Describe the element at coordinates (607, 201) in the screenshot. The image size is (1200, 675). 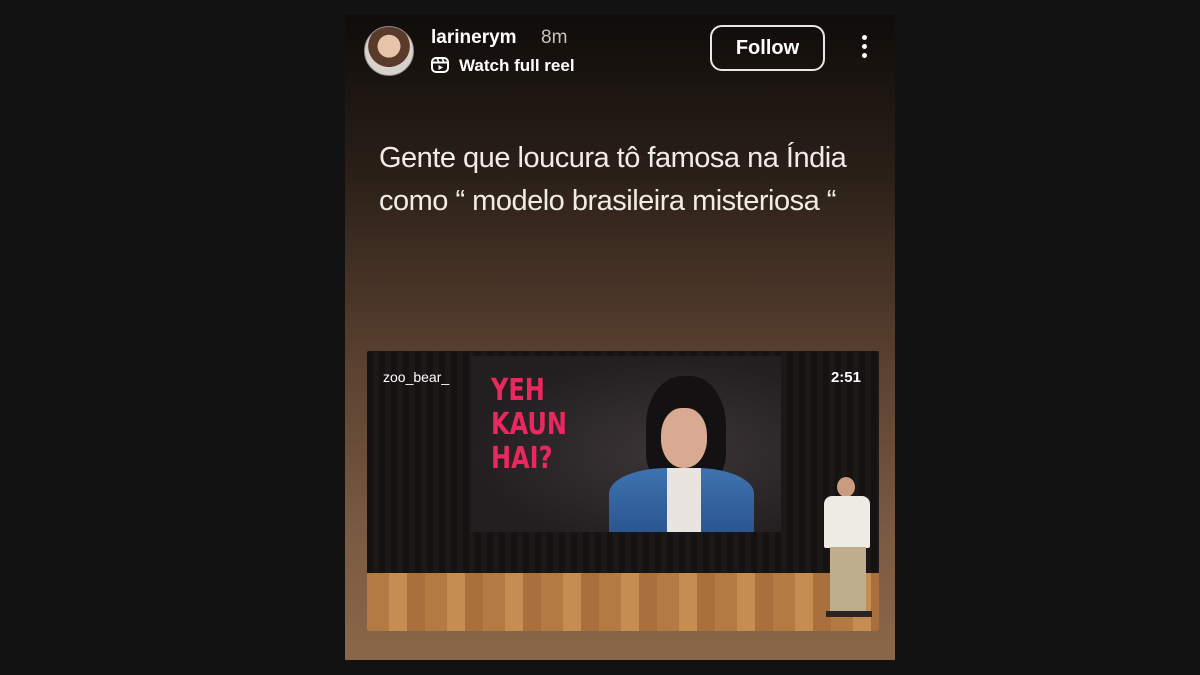
I see `caption-line: como “ modelo brasileira misteriosa “` at that location.